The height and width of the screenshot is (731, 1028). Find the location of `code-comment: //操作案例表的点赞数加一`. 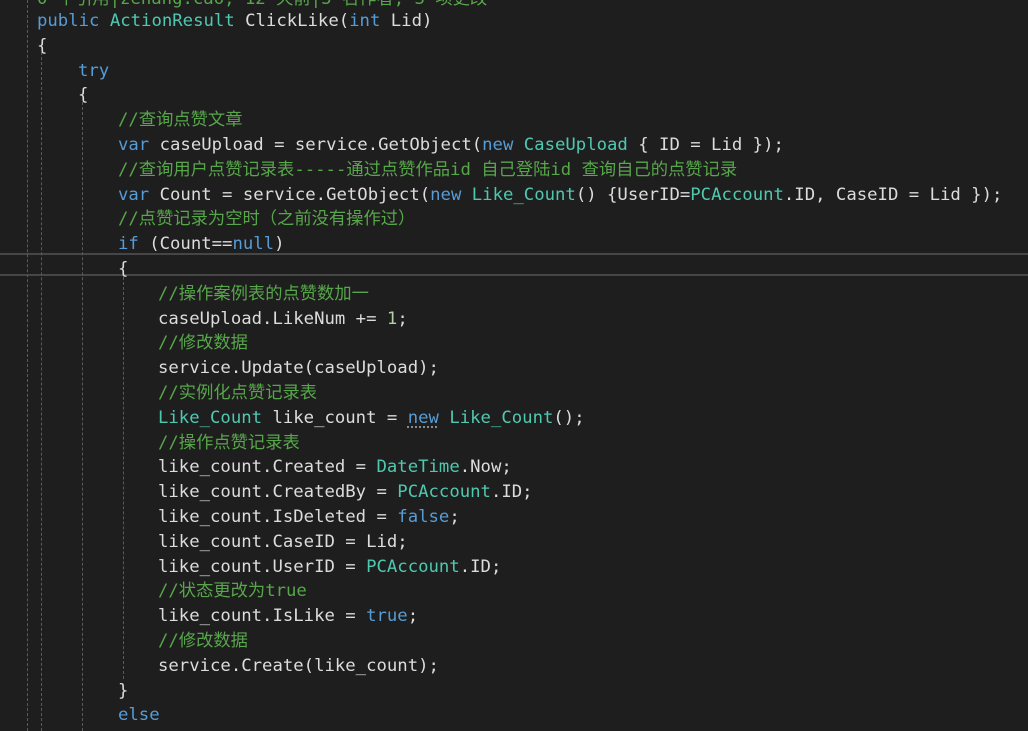

code-comment: //操作案例表的点赞数加一 is located at coordinates (263, 293).